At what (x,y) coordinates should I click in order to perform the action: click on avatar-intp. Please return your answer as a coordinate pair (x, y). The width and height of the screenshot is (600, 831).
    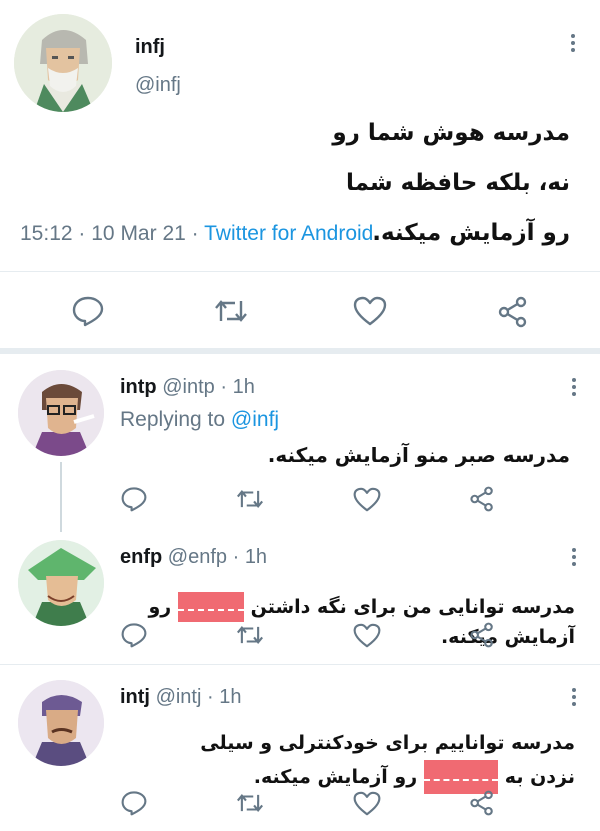
    Looking at the image, I should click on (61, 413).